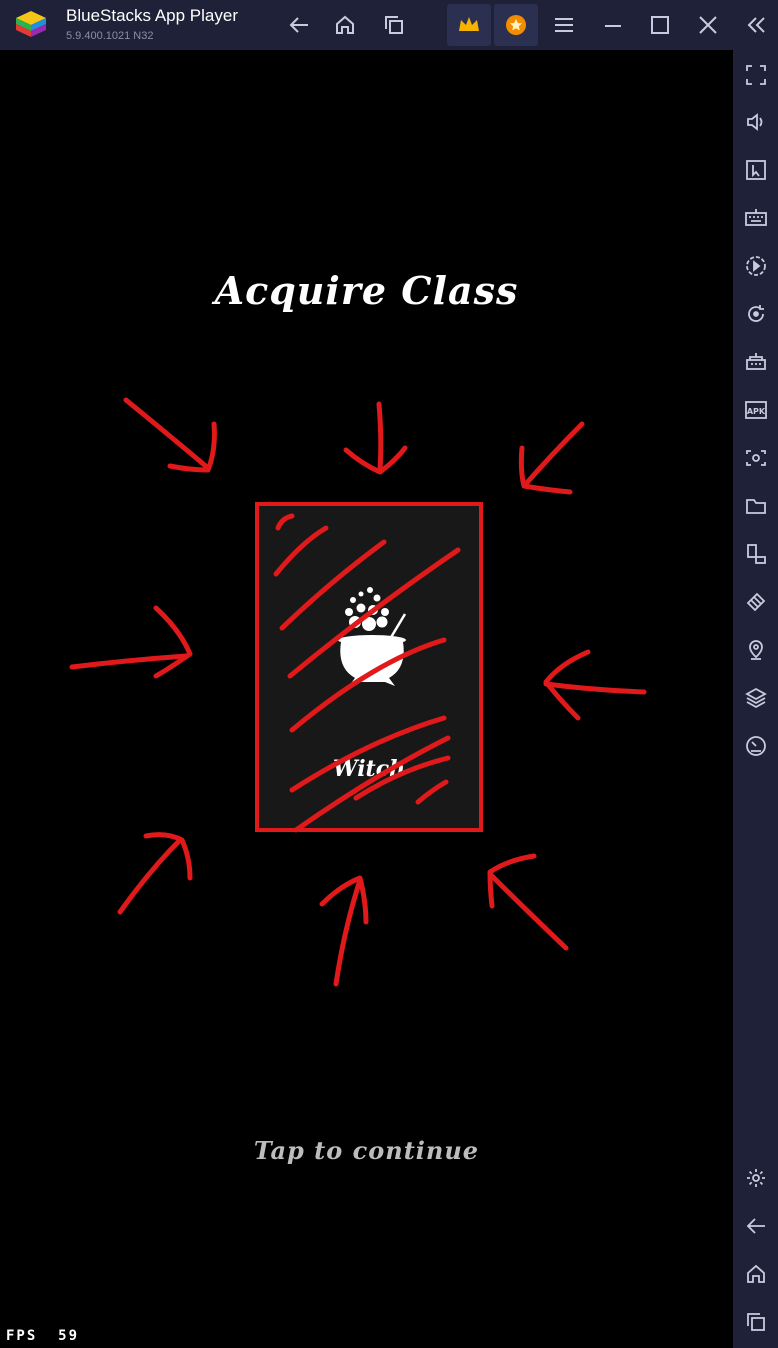 The image size is (778, 1348). I want to click on class-name: Witch, so click(369, 769).